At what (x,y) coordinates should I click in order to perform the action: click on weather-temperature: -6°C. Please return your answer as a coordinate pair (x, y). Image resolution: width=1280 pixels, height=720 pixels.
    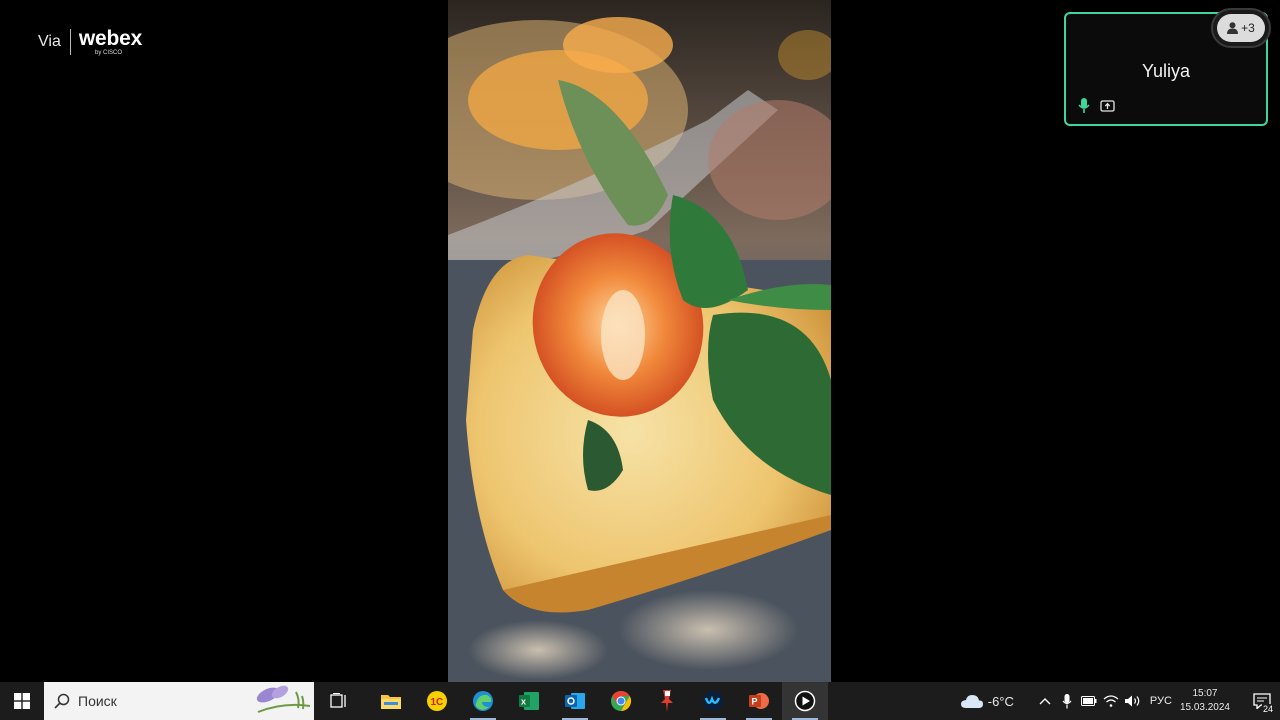
    Looking at the image, I should click on (1001, 701).